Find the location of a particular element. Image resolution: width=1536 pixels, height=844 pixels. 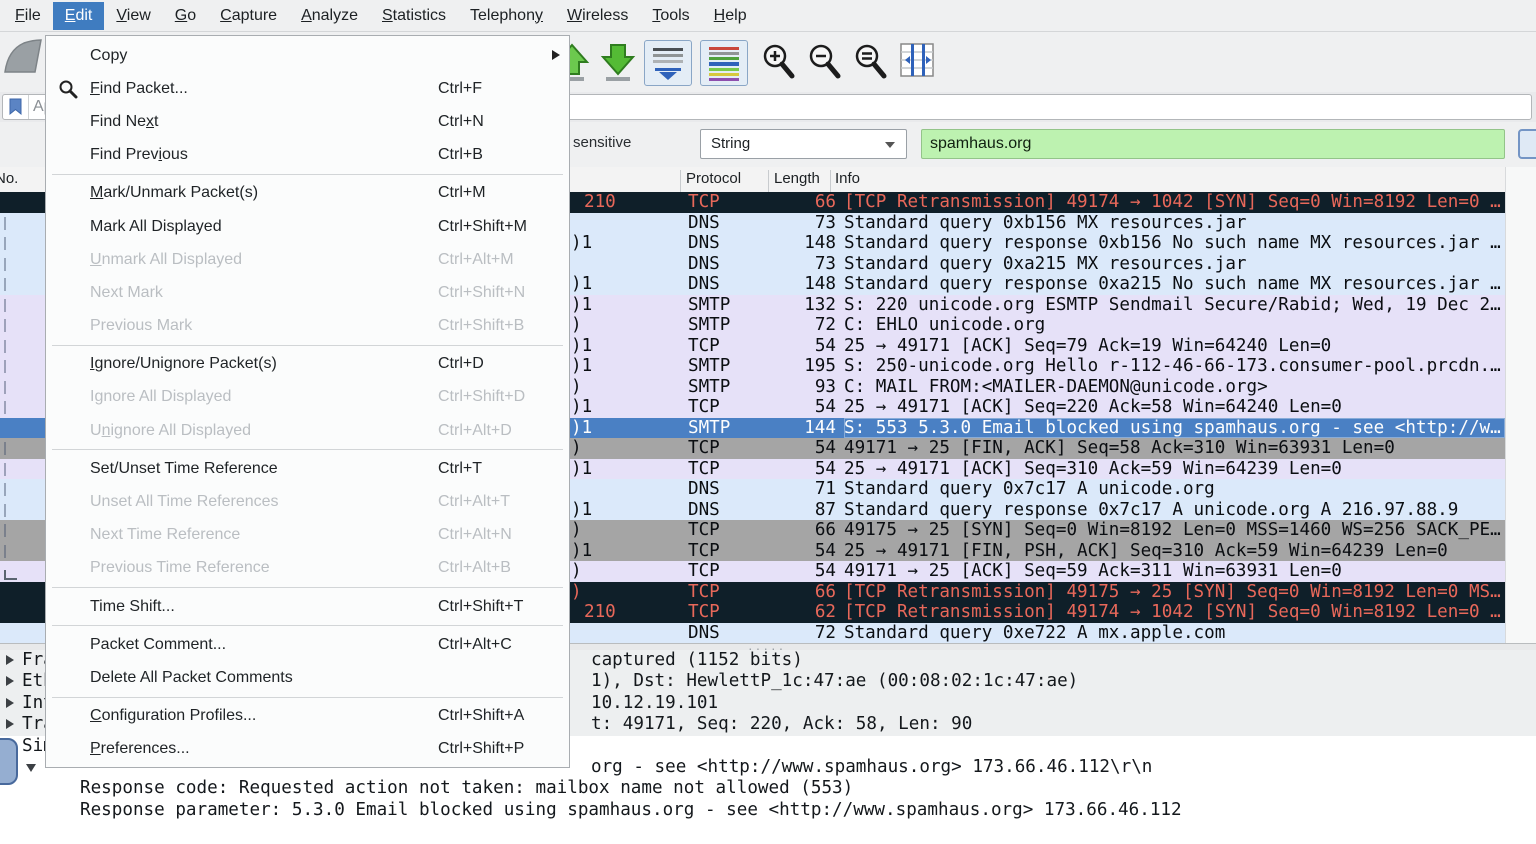

column-no: No. is located at coordinates (9, 178).